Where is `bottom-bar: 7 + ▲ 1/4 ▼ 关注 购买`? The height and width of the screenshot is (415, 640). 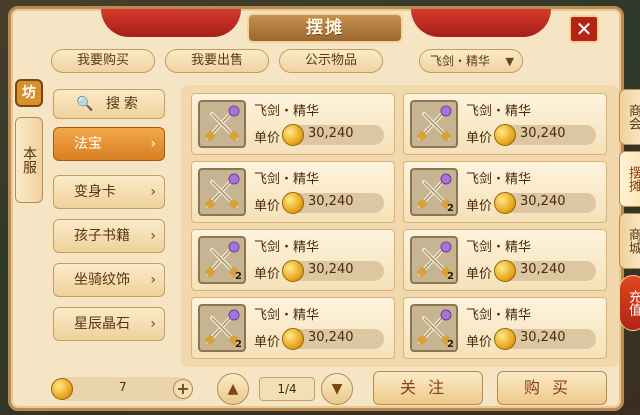 bottom-bar: 7 + ▲ 1/4 ▼ 关注 购买 is located at coordinates (335, 391).